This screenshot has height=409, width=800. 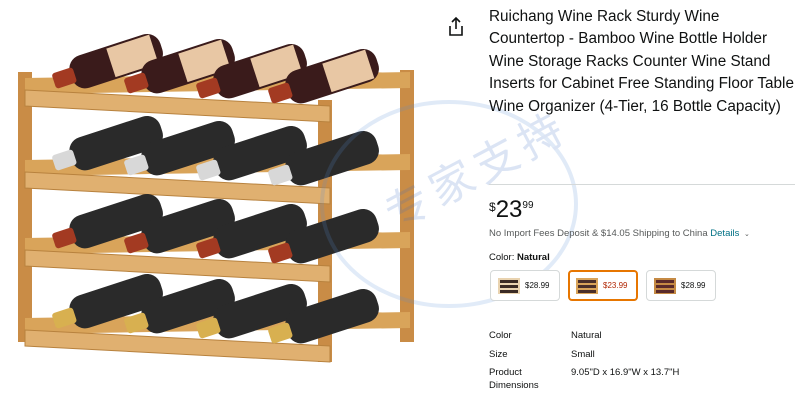 I want to click on divider, so click(x=642, y=184).